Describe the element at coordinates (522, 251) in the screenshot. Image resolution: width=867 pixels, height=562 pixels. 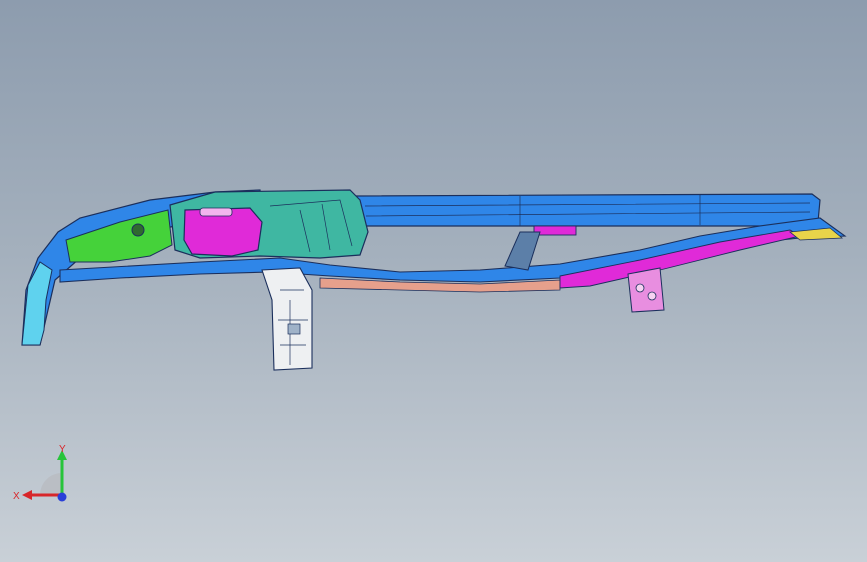
I see `rear-diagonal-brace` at that location.